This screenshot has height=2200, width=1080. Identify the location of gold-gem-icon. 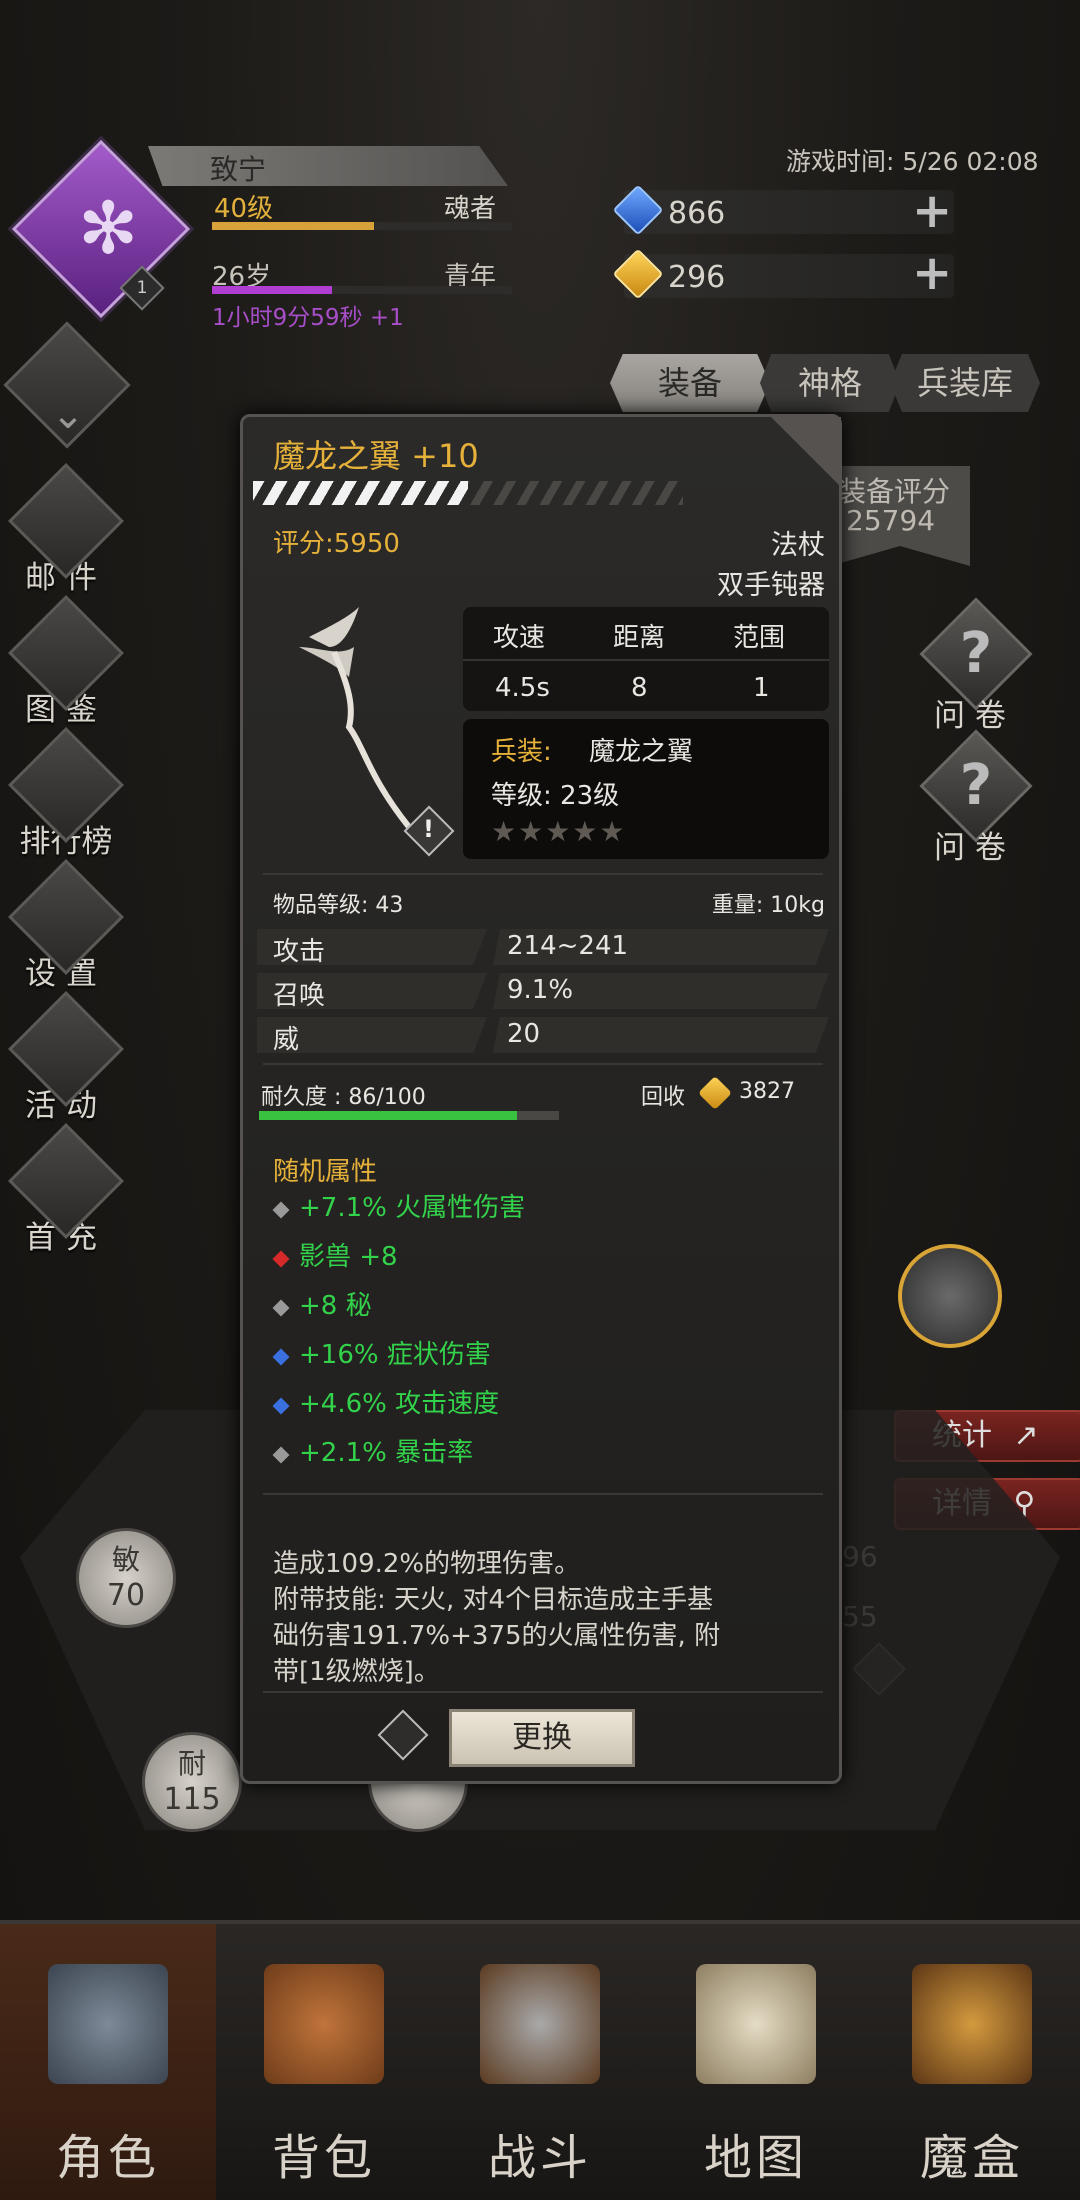
(715, 1093).